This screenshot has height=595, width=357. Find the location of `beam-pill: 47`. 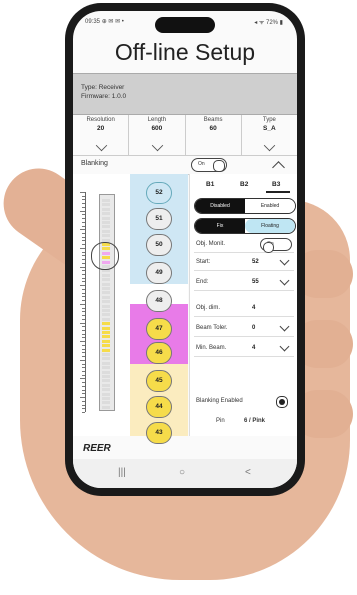

beam-pill: 47 is located at coordinates (159, 329).